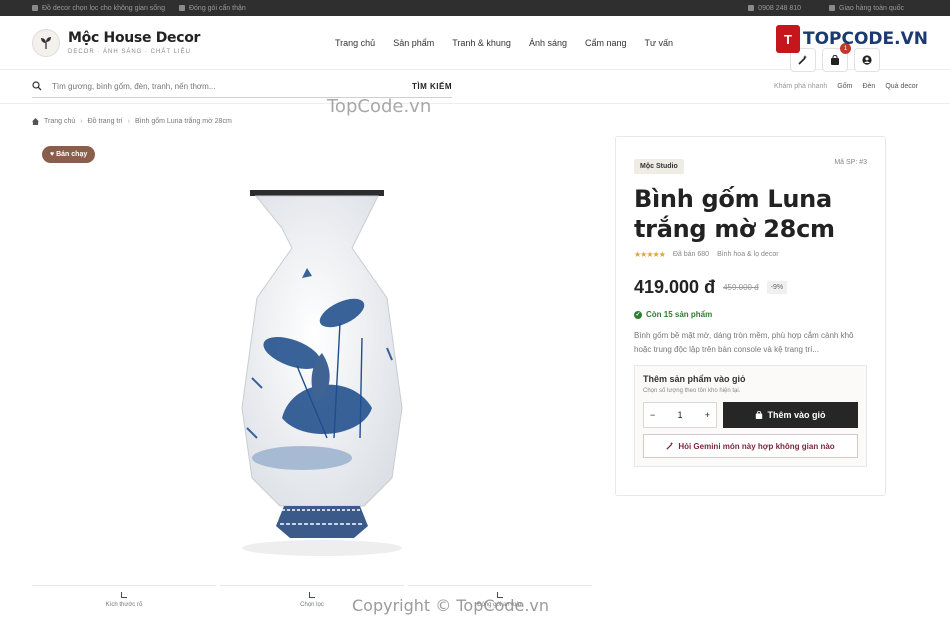  I want to click on search-button: TÌM KIẾM, so click(432, 86).